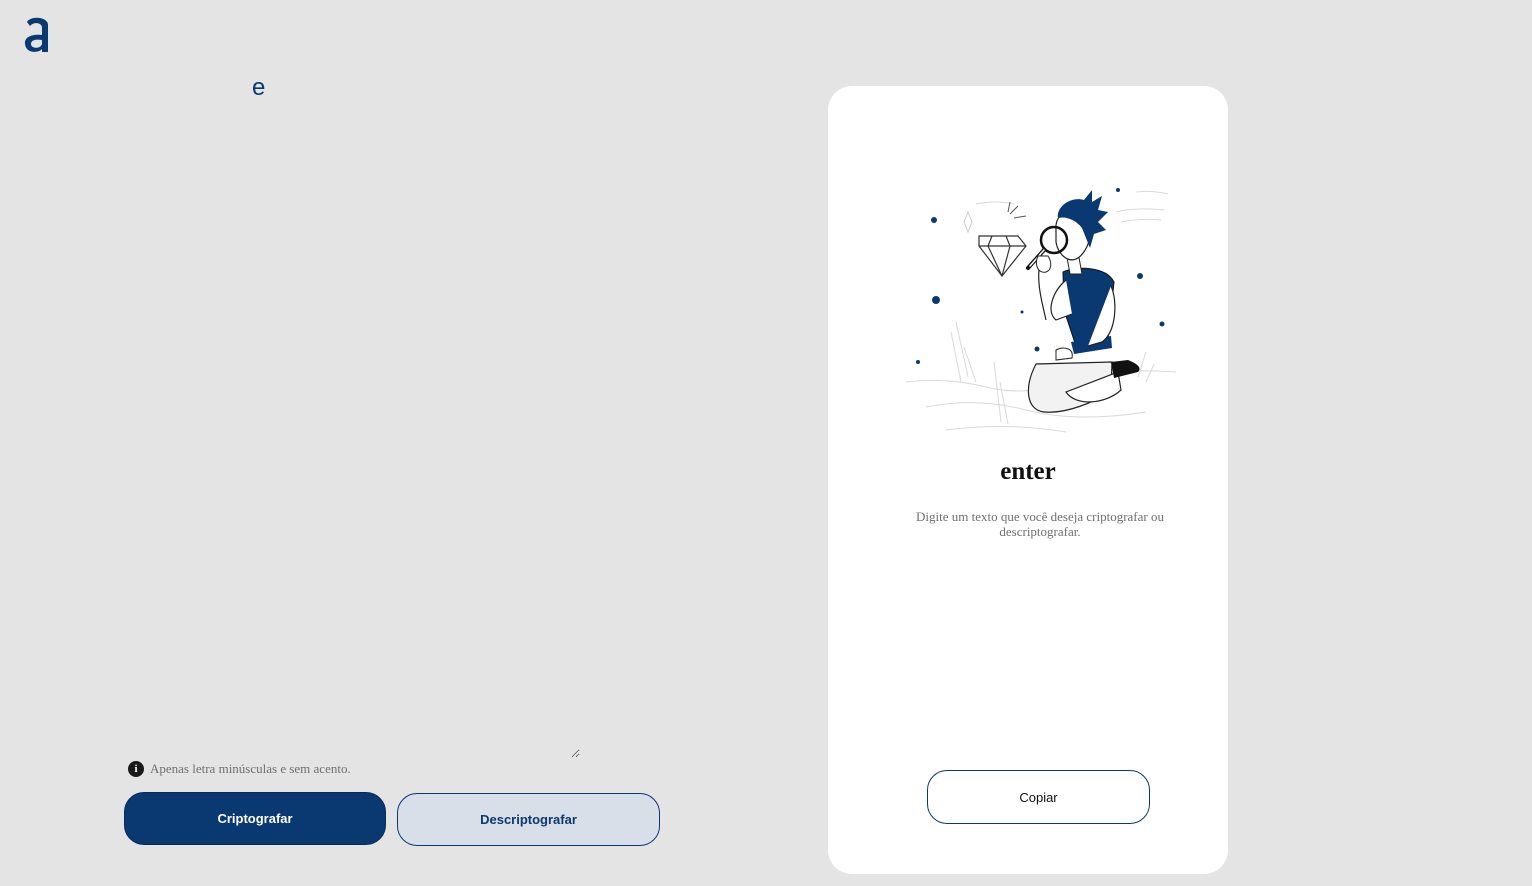  I want to click on alura-logo-icon, so click(37, 35).